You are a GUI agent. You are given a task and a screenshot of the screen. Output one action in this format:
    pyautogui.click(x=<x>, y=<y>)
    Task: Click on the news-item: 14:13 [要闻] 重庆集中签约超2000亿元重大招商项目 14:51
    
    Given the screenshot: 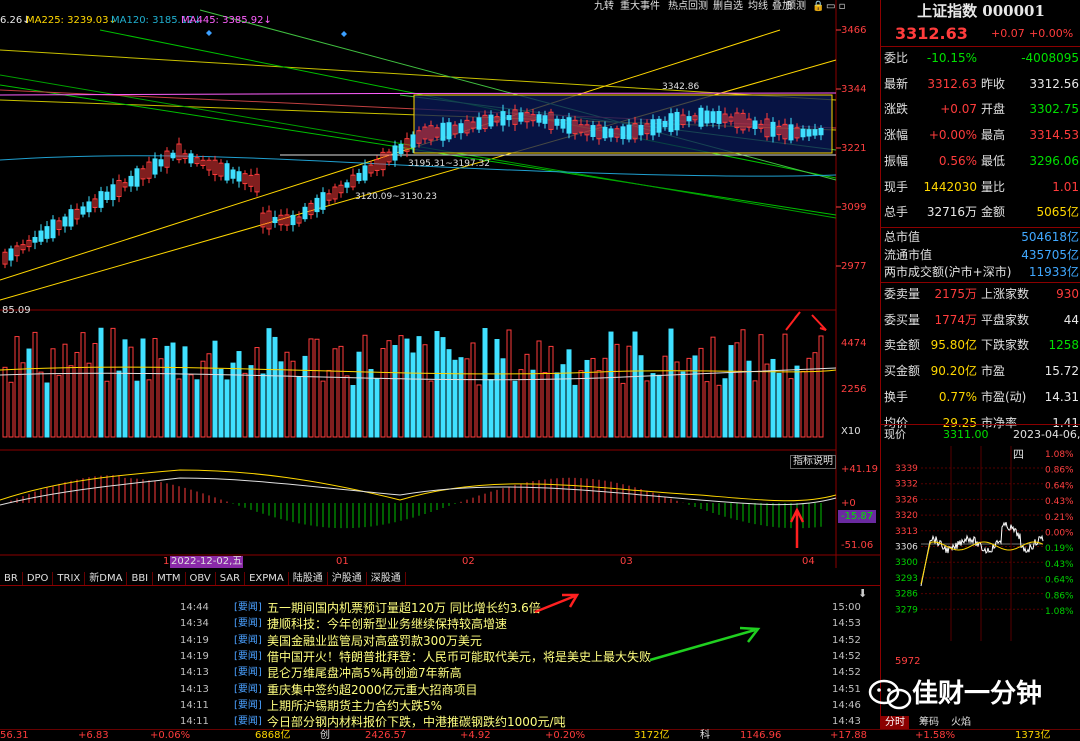 What is the action you would take?
    pyautogui.click(x=440, y=690)
    